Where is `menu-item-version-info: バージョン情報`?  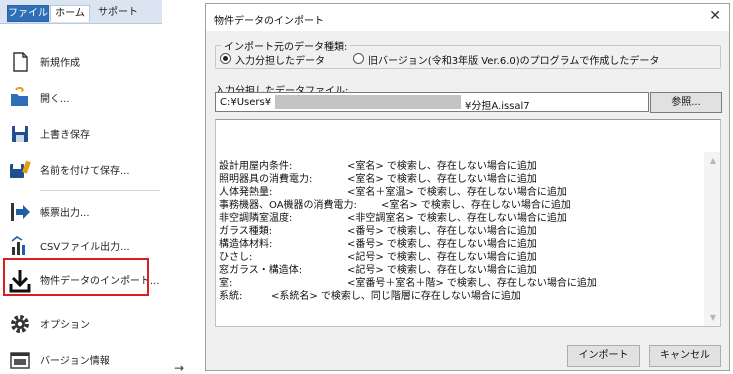 menu-item-version-info: バージョン情報 is located at coordinates (81, 358).